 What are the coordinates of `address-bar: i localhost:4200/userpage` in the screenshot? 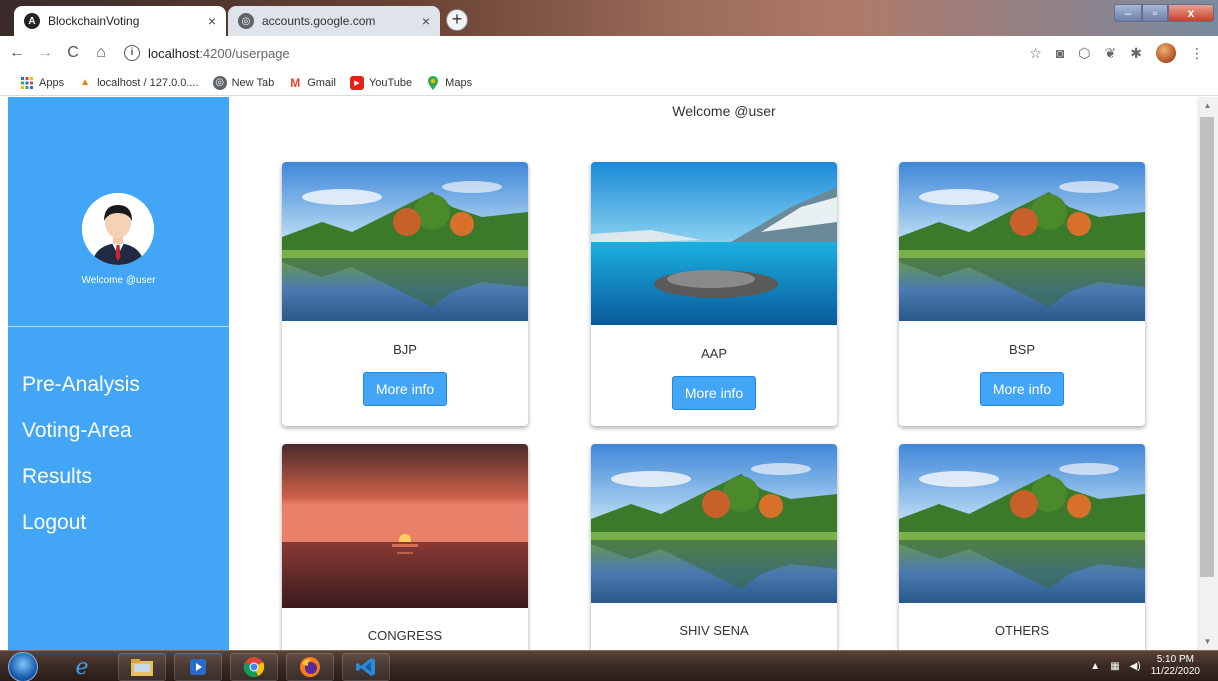 It's located at (576, 53).